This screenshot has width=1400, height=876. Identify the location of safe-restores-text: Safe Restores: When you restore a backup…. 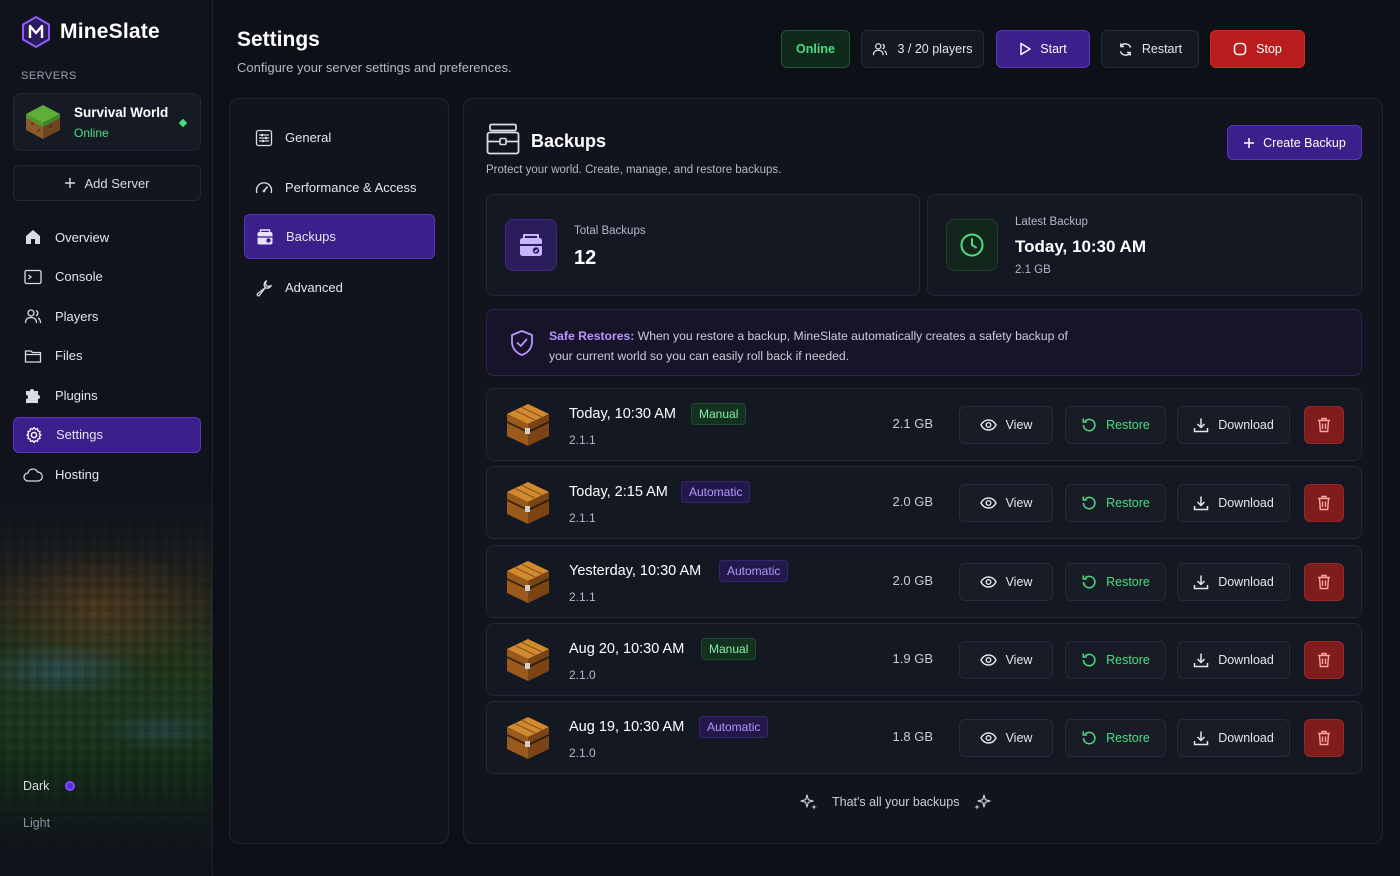
(819, 346).